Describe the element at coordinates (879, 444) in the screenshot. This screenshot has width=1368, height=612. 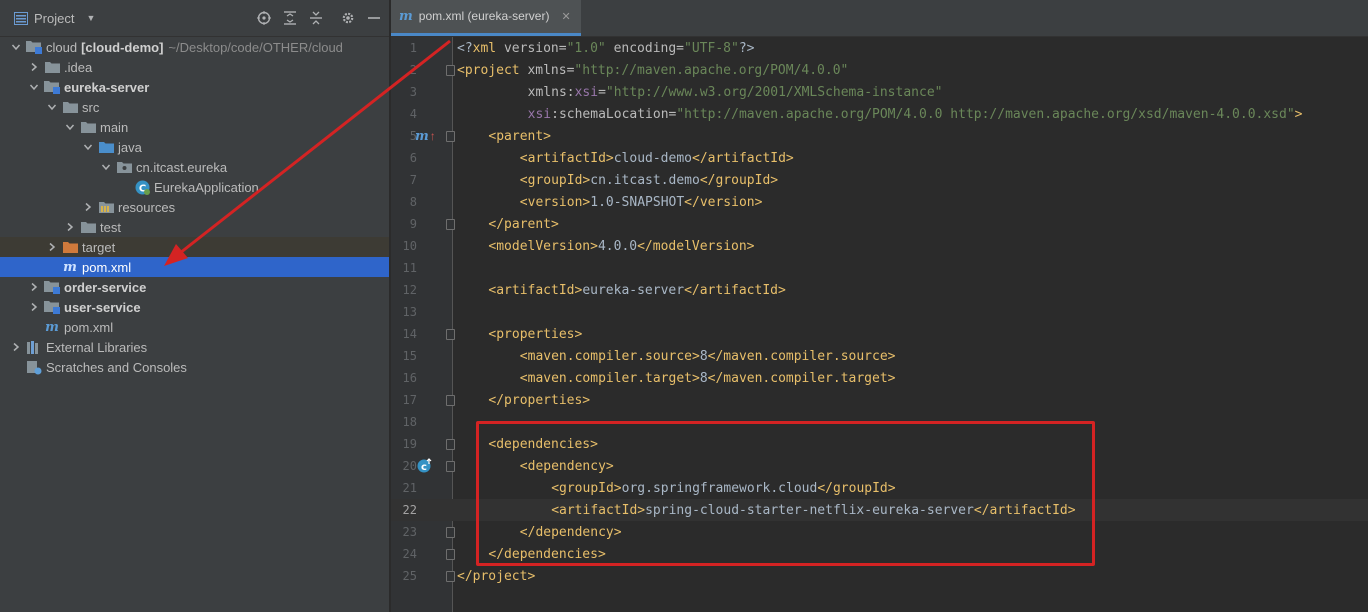
I see `code-line: 19 <dependencies>` at that location.